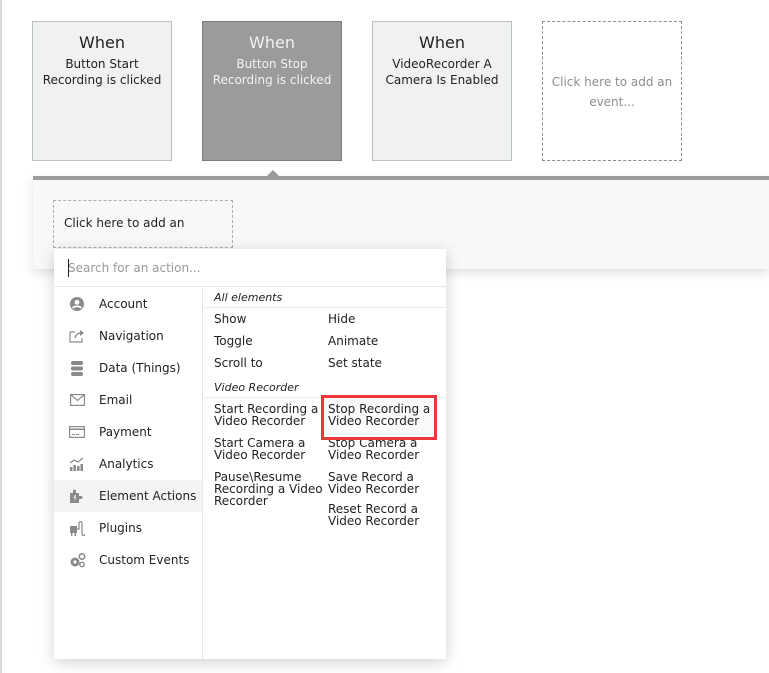 The height and width of the screenshot is (673, 769). What do you see at coordinates (77, 368) in the screenshot?
I see `database-icon` at bounding box center [77, 368].